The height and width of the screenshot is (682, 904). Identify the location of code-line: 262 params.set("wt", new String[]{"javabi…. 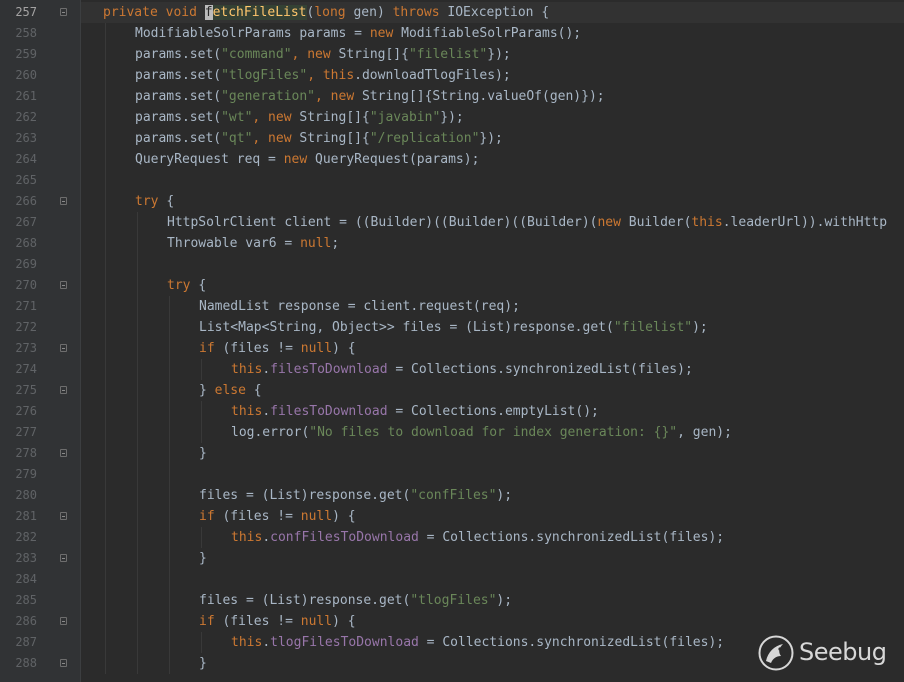
(452, 117).